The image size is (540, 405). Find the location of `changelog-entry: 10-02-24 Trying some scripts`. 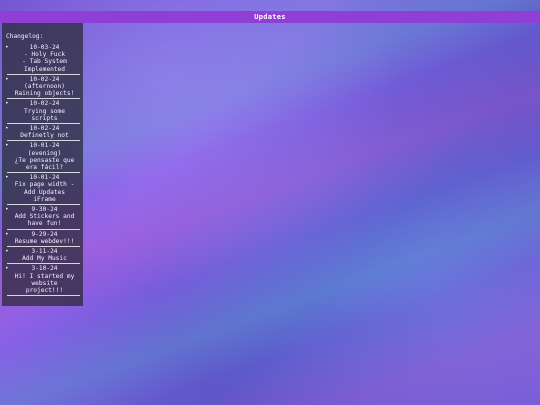

changelog-entry: 10-02-24 Trying some scripts is located at coordinates (42, 111).